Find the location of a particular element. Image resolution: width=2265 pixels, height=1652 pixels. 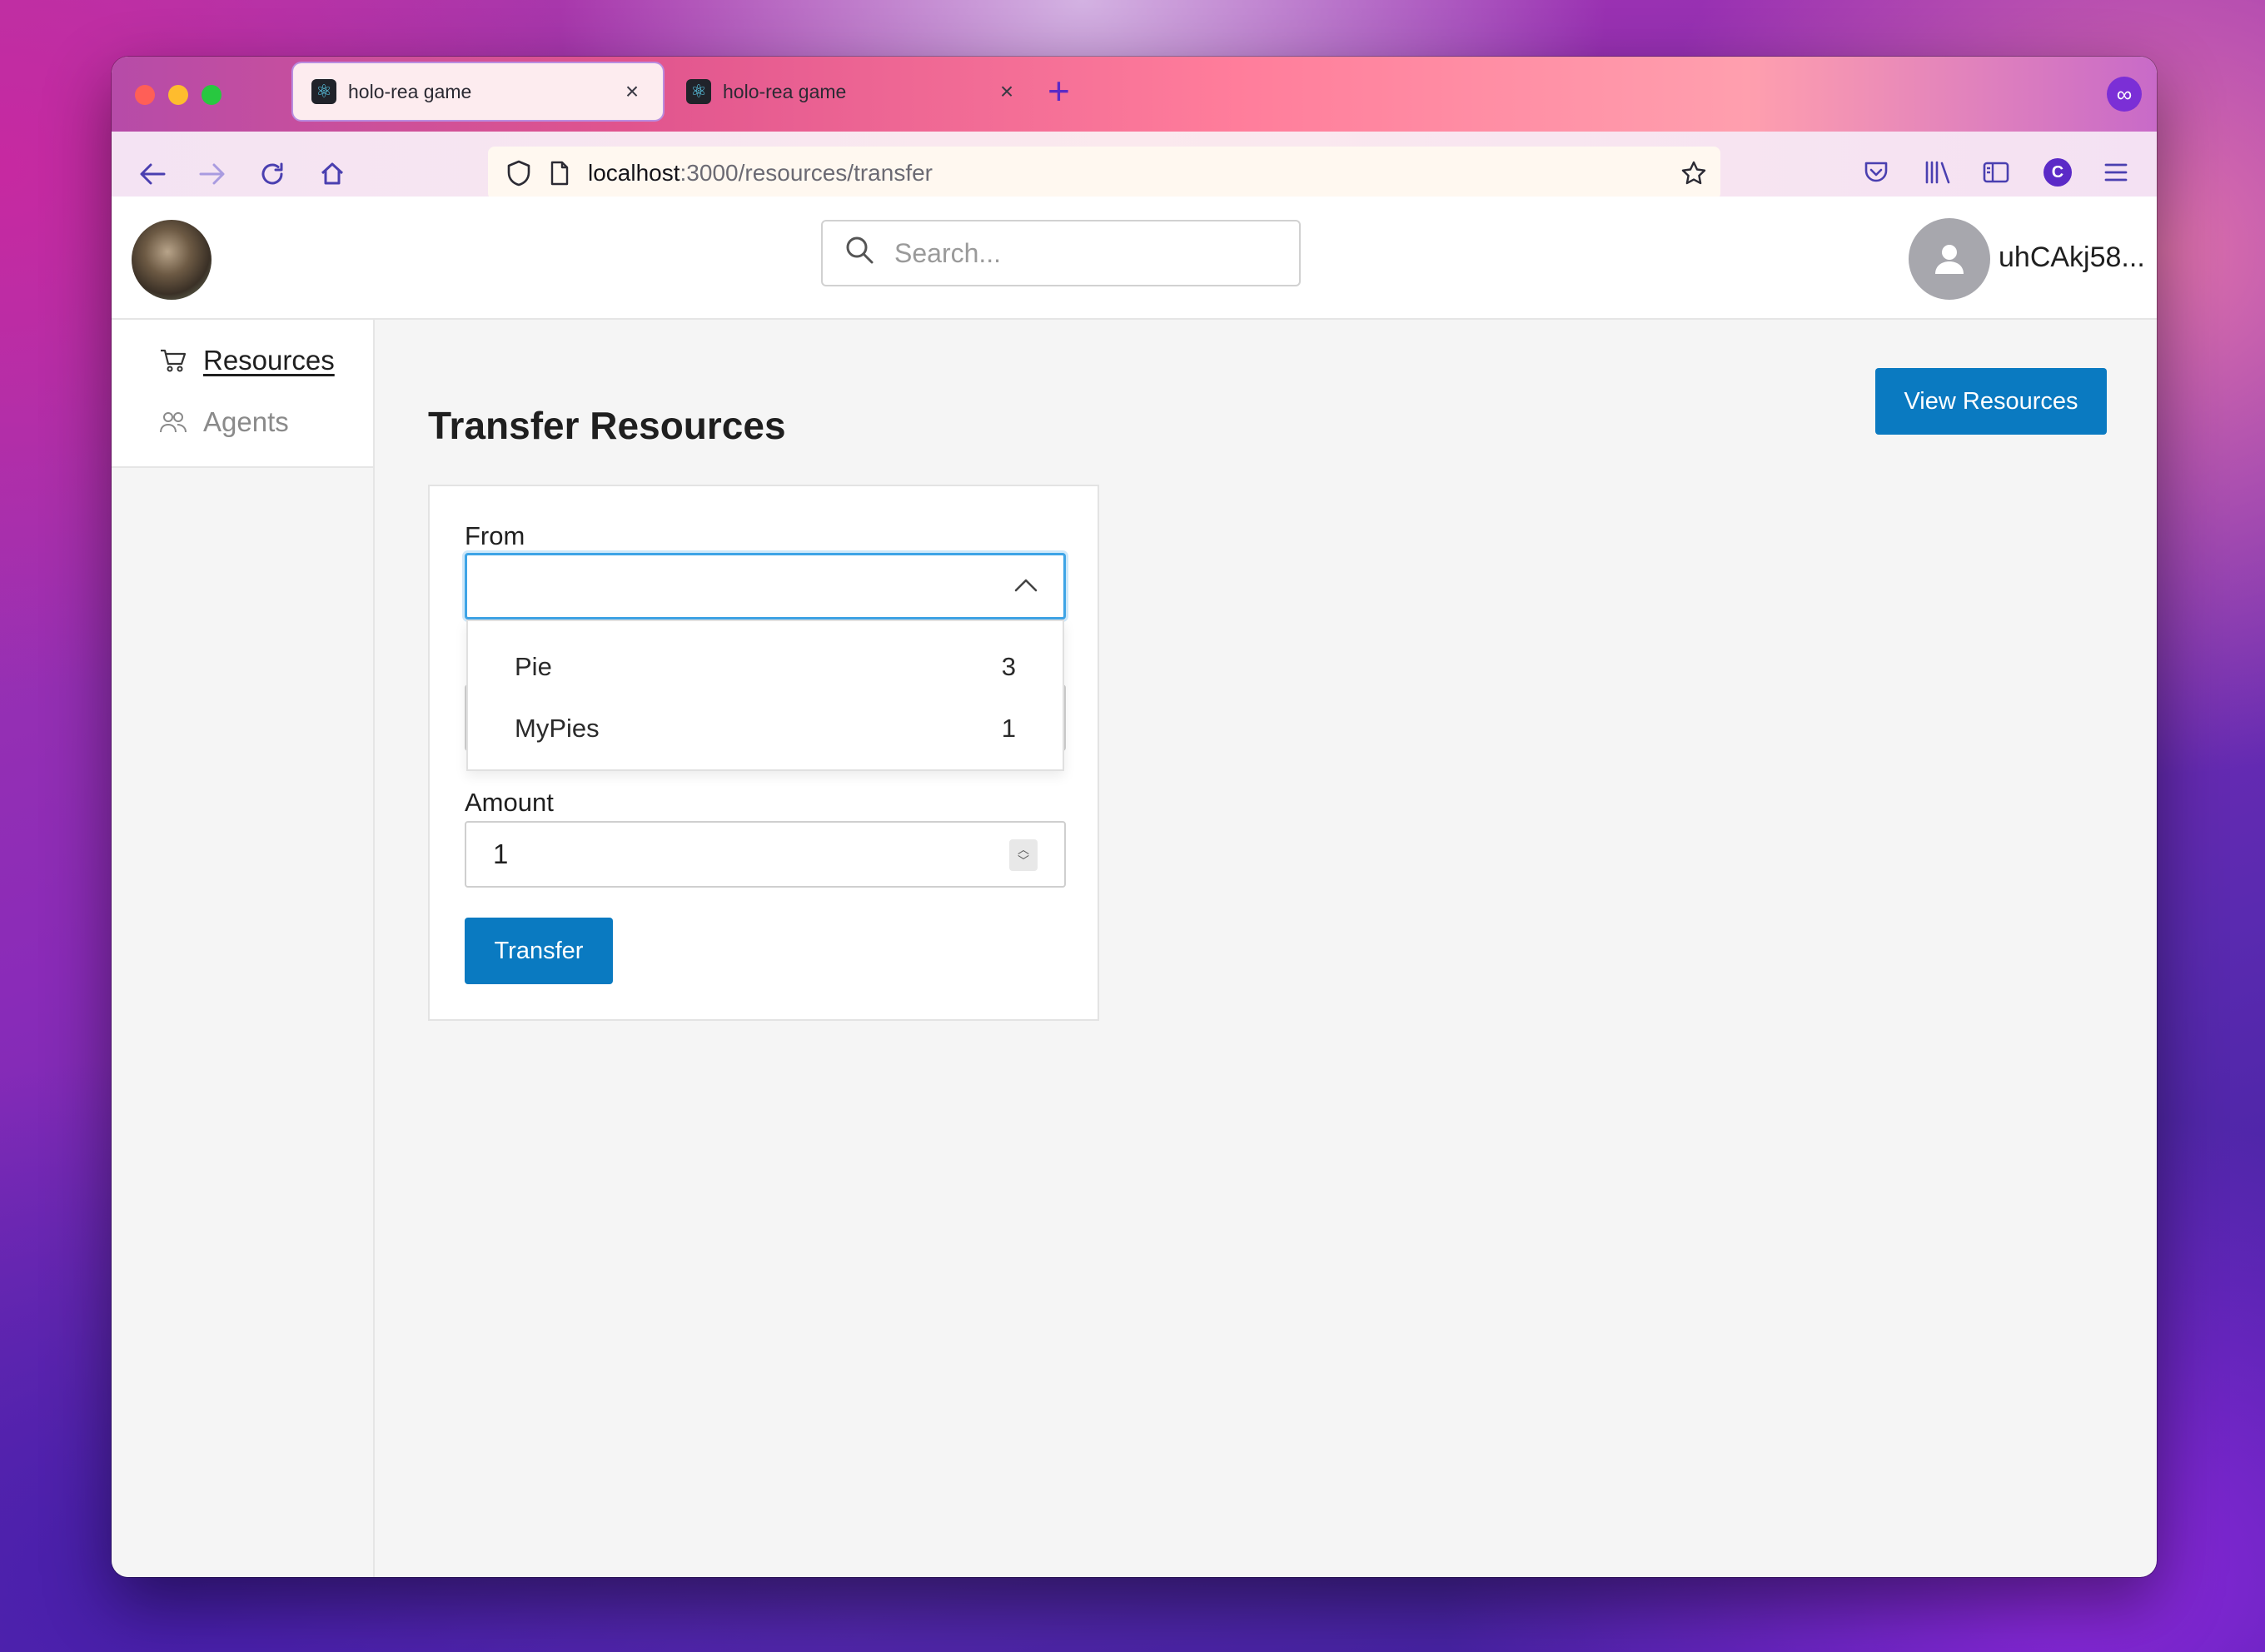

bookmark-star-icon is located at coordinates (1693, 174).